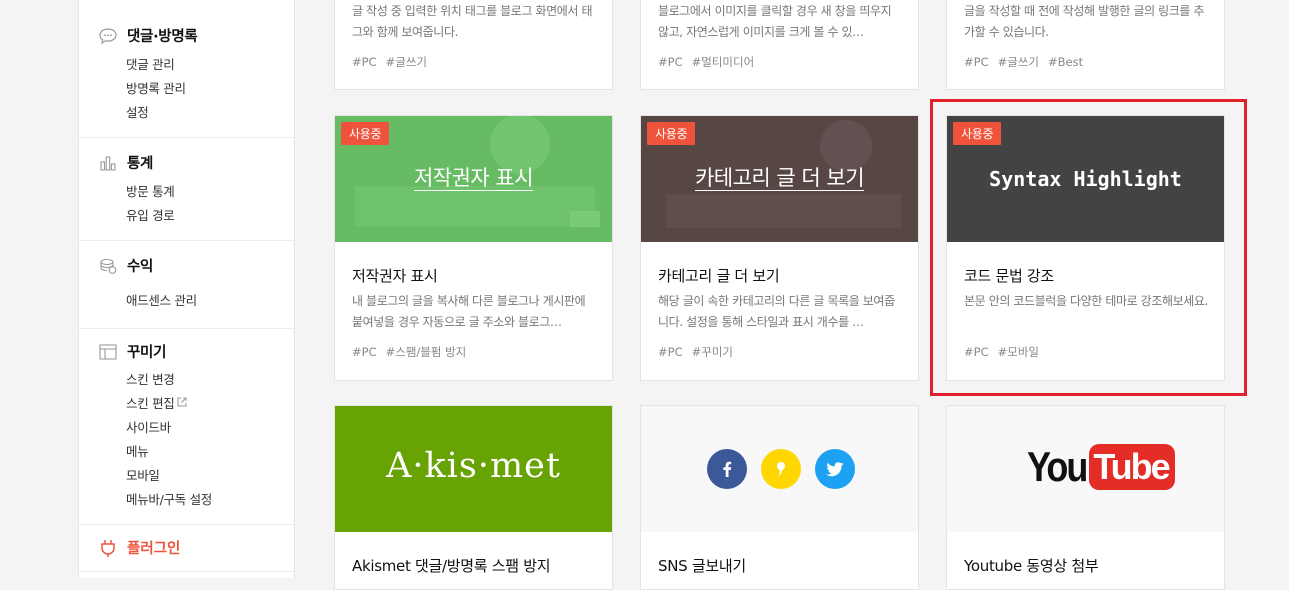  Describe the element at coordinates (186, 426) in the screenshot. I see `sidebar-section-design: 꾸미기 스킨 변경 스킨 편집 사이드바 메뉴 모바일 메뉴바/구독 설정` at that location.